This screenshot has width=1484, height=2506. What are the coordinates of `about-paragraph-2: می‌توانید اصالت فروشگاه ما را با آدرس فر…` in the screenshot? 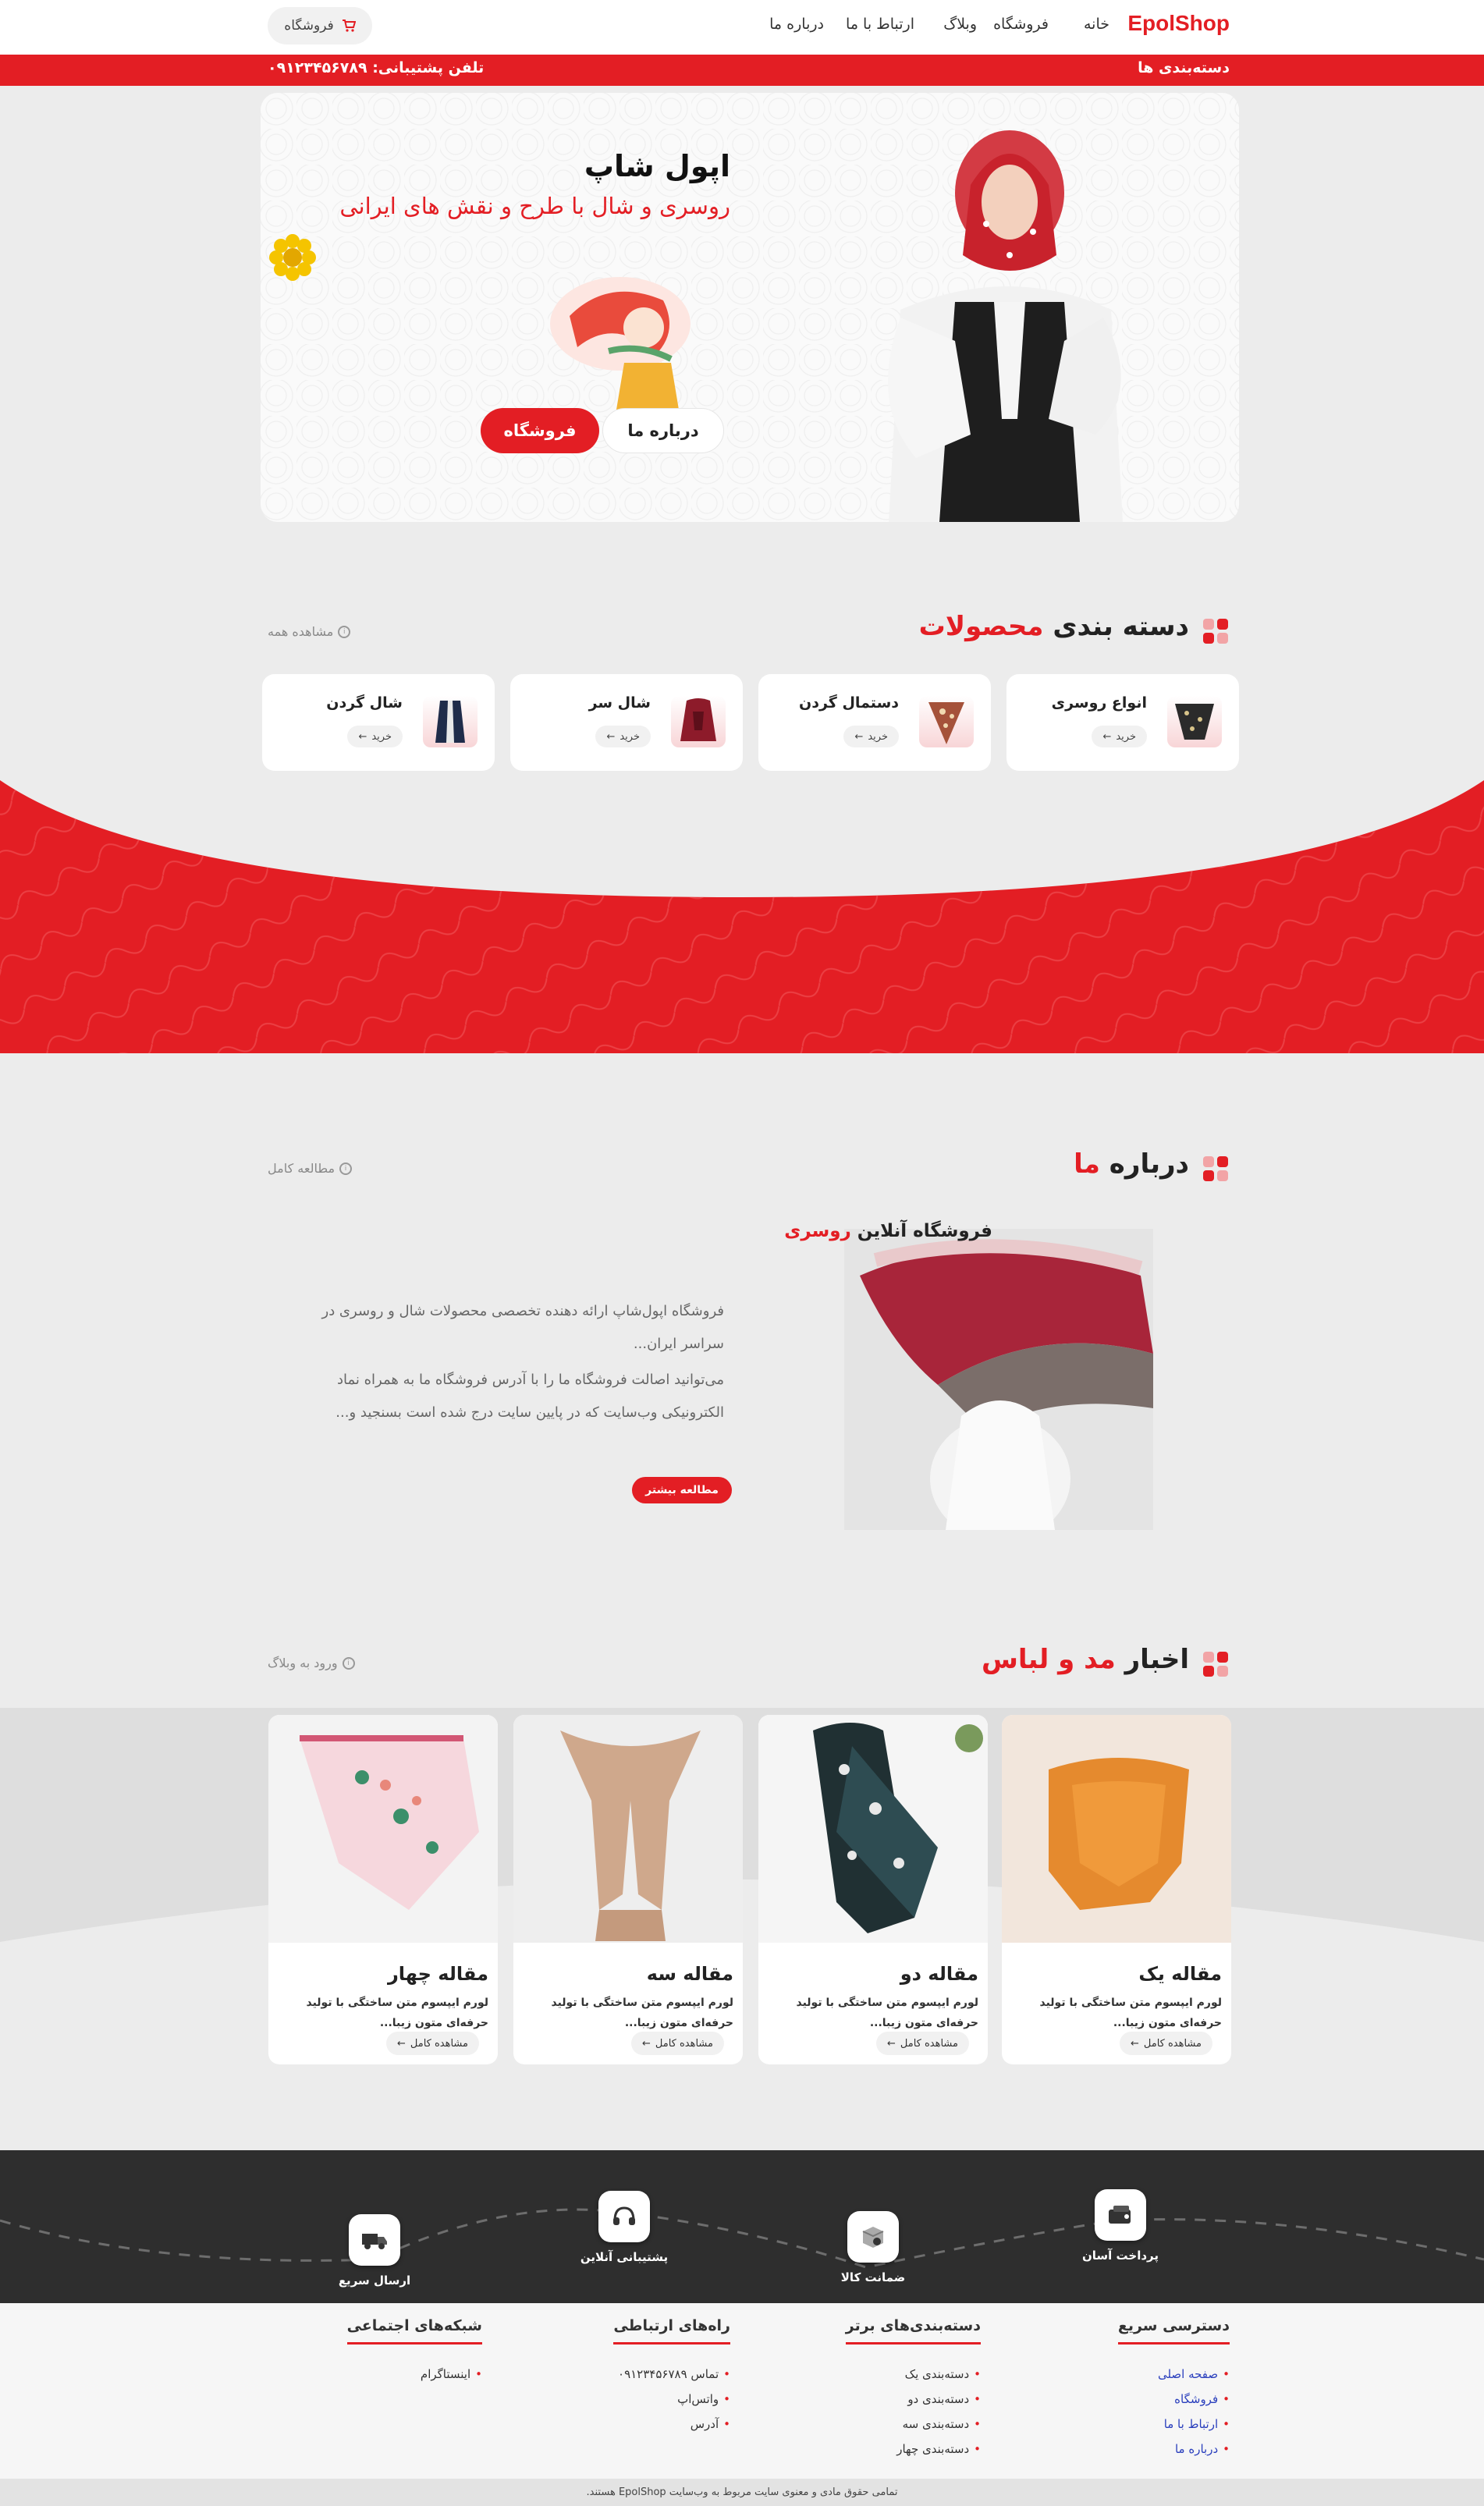 It's located at (530, 1396).